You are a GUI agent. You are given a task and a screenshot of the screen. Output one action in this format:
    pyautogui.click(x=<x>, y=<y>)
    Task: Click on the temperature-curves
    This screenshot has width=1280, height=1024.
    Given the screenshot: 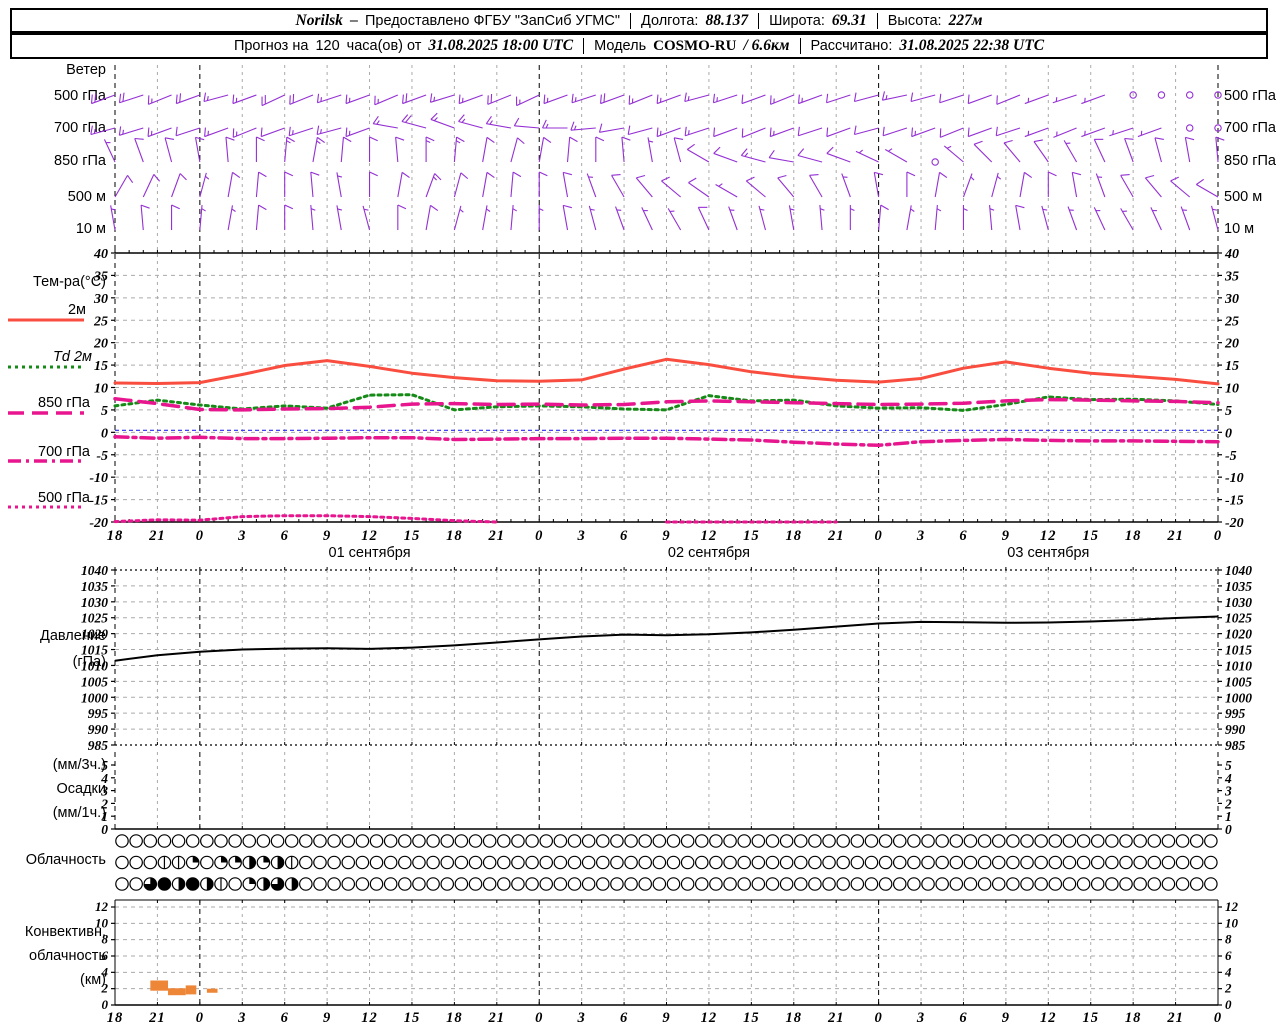 What is the action you would take?
    pyautogui.click(x=666, y=440)
    